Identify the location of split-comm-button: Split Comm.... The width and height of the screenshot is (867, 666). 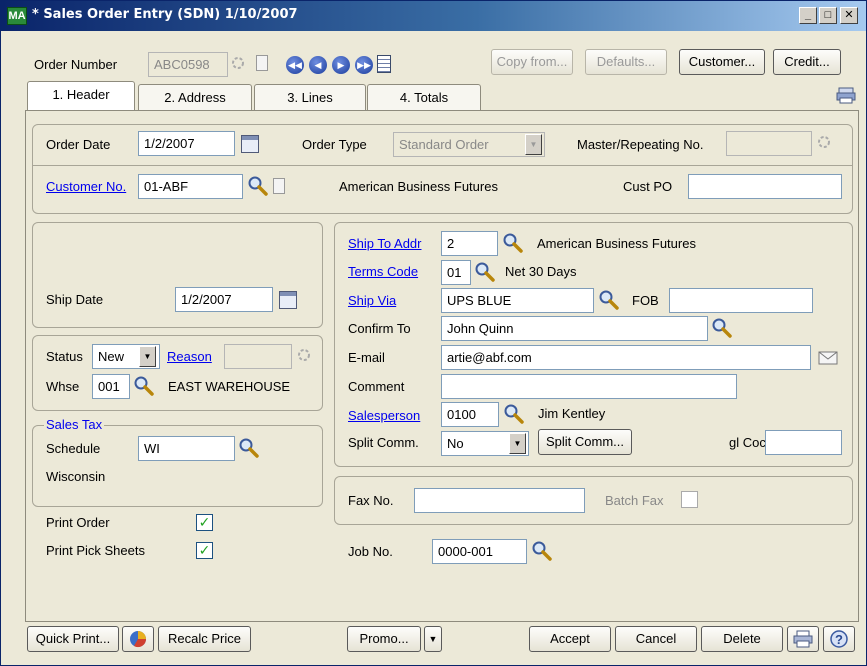
(585, 442).